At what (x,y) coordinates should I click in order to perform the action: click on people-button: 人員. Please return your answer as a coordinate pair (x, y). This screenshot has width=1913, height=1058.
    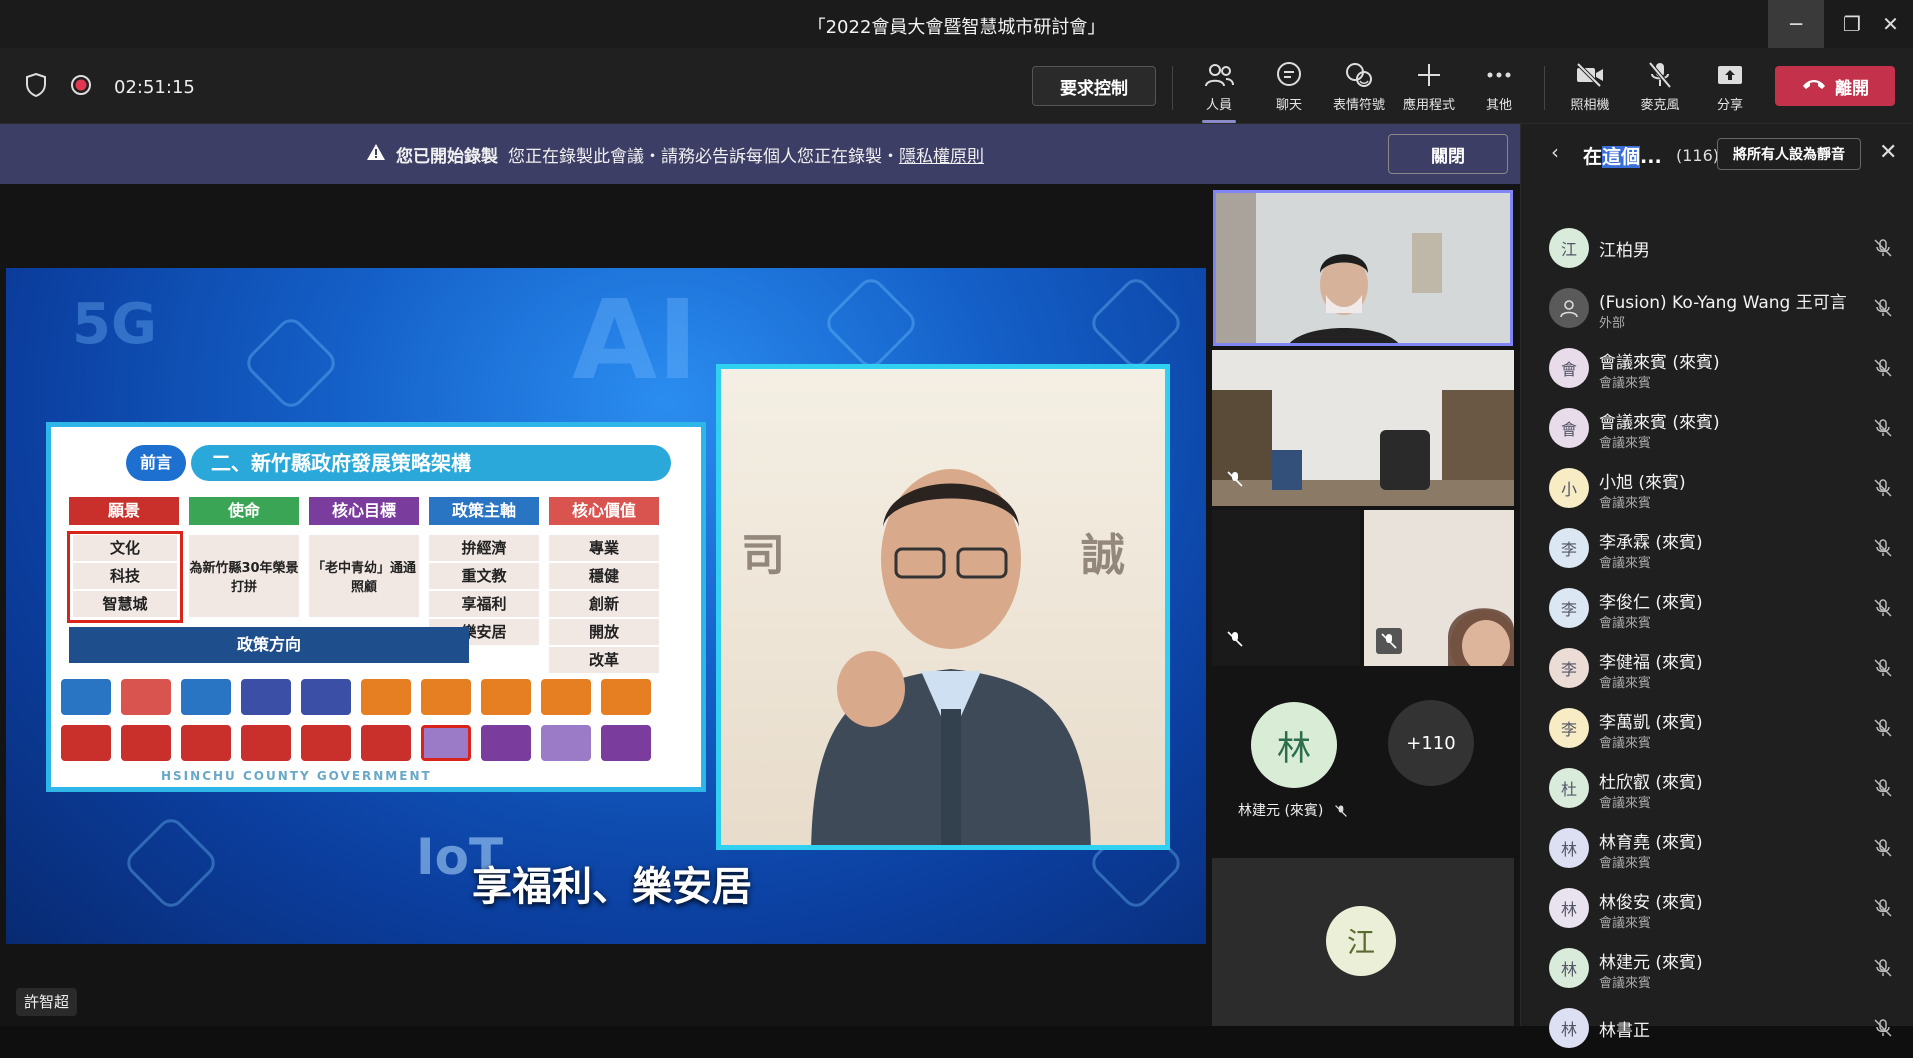
    Looking at the image, I should click on (1219, 91).